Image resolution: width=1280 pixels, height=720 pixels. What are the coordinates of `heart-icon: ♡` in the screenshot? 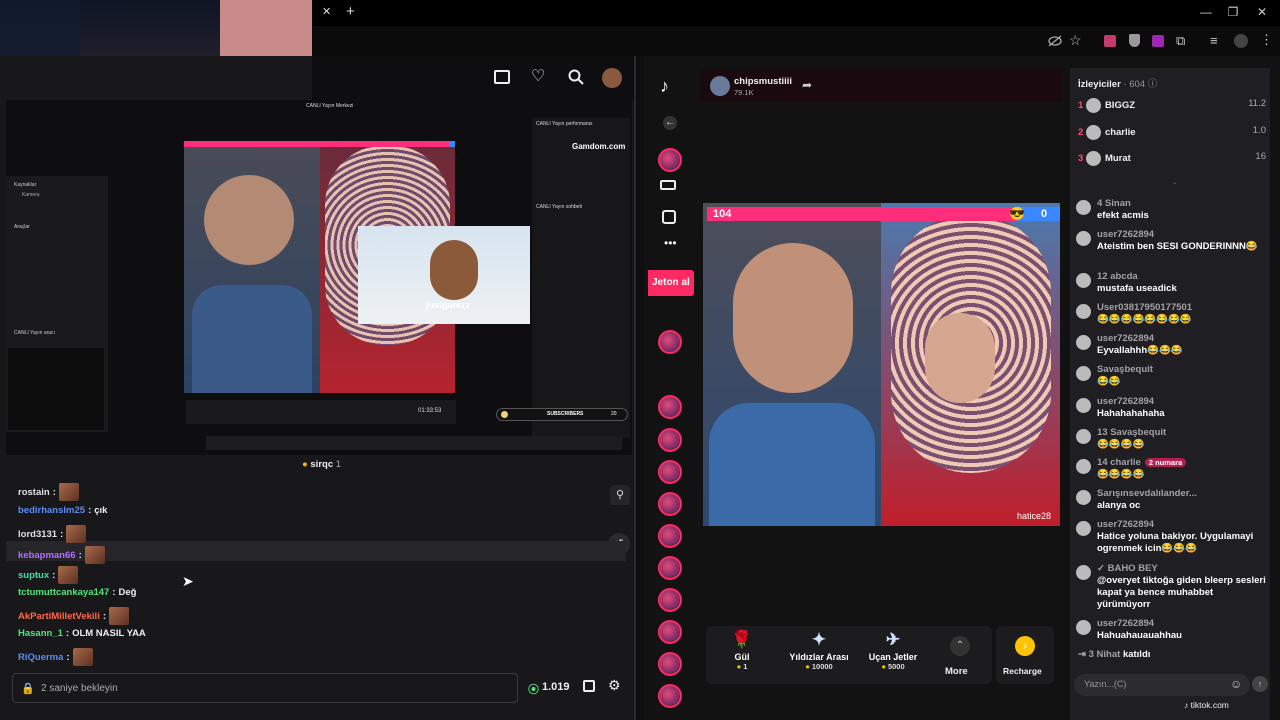 It's located at (538, 76).